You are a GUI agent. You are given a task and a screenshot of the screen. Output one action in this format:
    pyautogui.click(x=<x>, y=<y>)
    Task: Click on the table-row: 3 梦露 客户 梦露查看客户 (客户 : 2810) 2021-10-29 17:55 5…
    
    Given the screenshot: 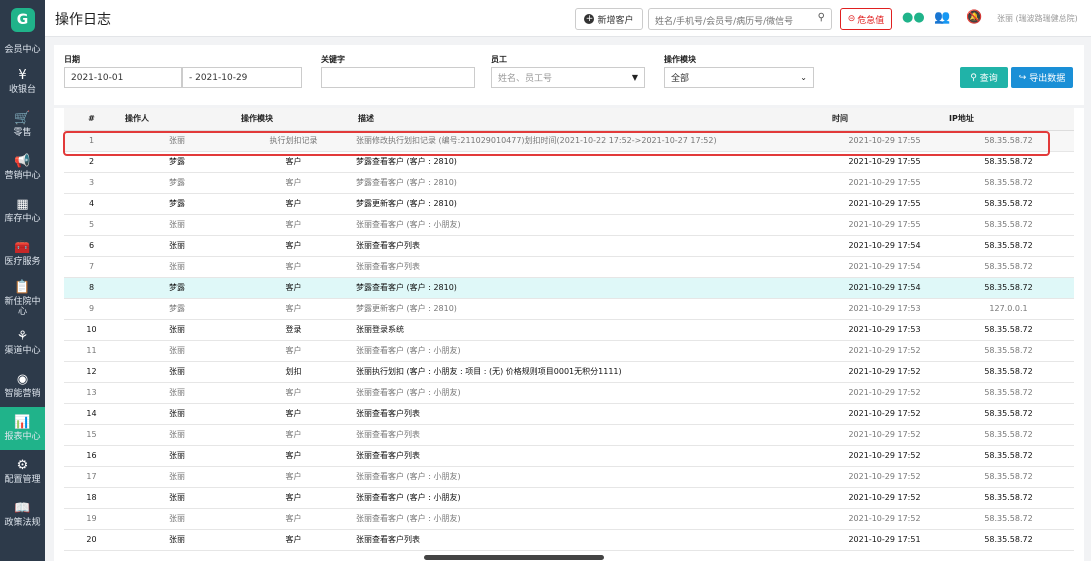 What is the action you would take?
    pyautogui.click(x=569, y=183)
    